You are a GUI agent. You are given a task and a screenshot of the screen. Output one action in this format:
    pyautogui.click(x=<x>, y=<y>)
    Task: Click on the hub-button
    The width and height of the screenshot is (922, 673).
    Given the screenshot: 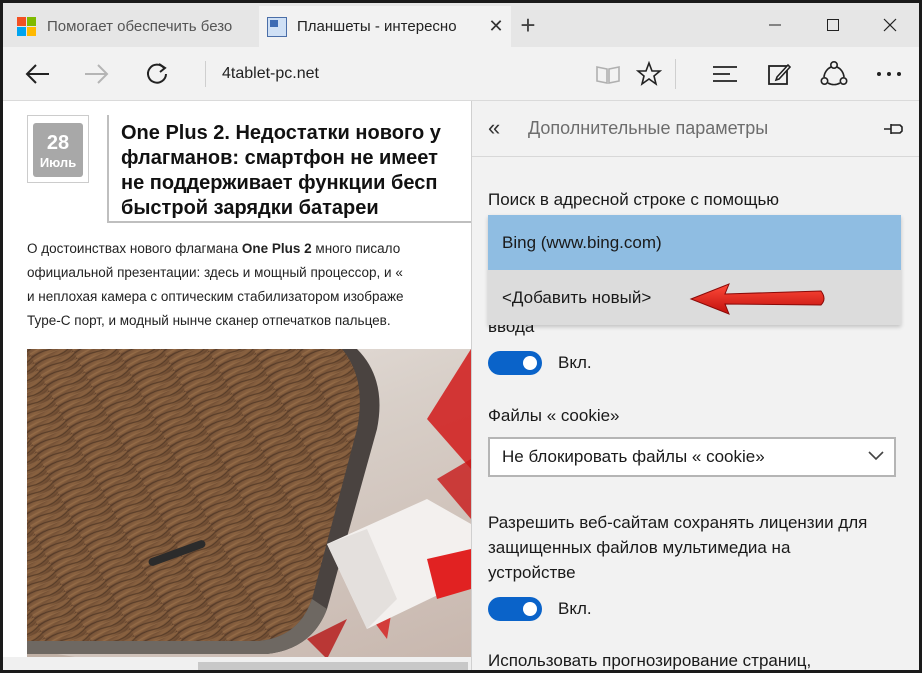 What is the action you would take?
    pyautogui.click(x=725, y=74)
    